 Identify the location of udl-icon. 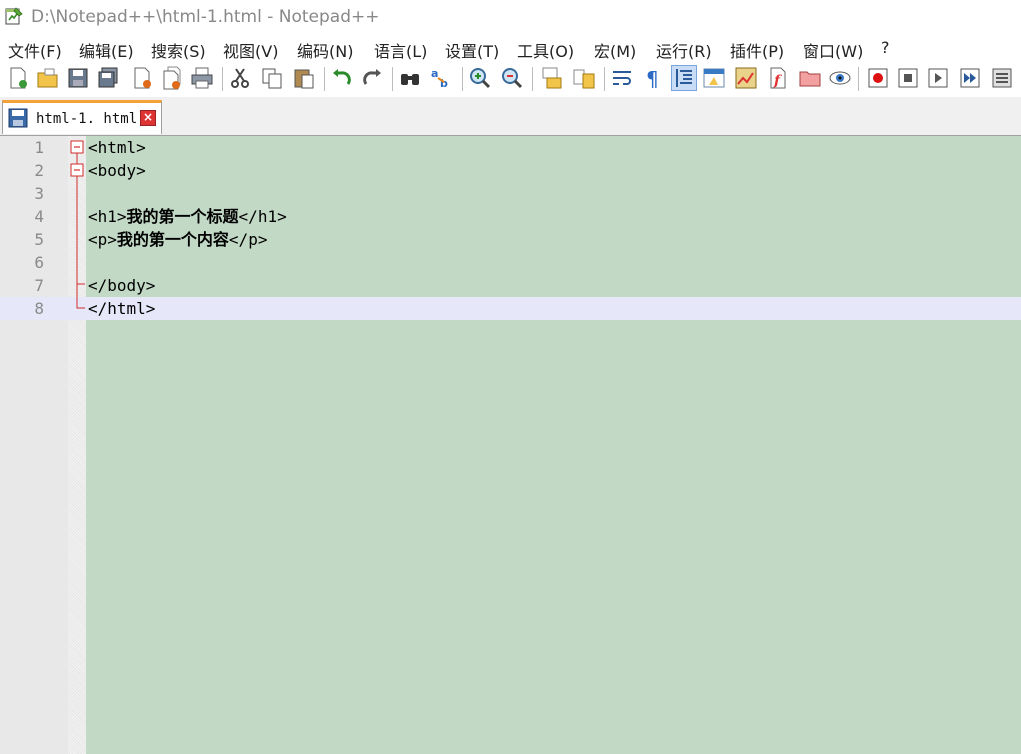
(714, 78).